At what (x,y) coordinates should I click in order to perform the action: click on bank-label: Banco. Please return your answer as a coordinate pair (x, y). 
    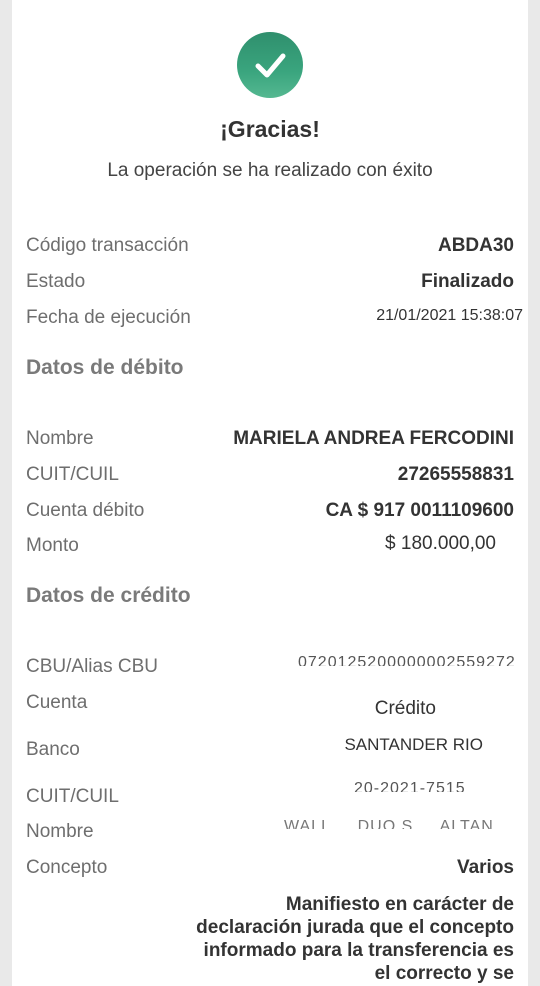
    Looking at the image, I should click on (53, 749).